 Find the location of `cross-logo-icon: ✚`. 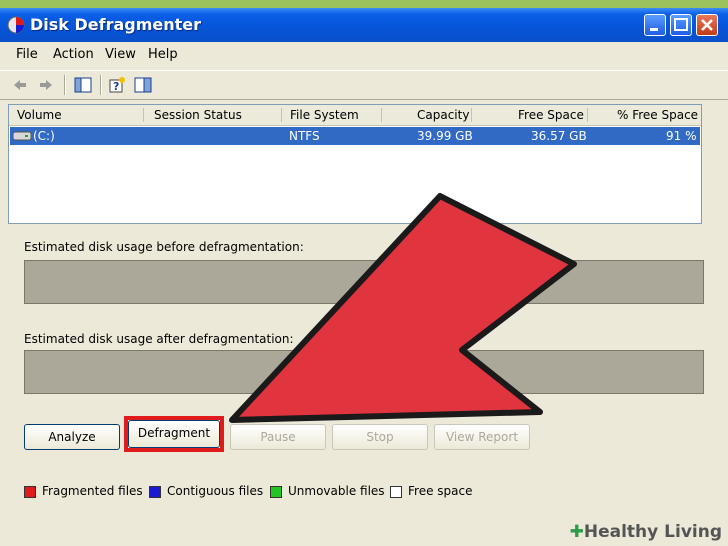

cross-logo-icon: ✚ is located at coordinates (576, 532).